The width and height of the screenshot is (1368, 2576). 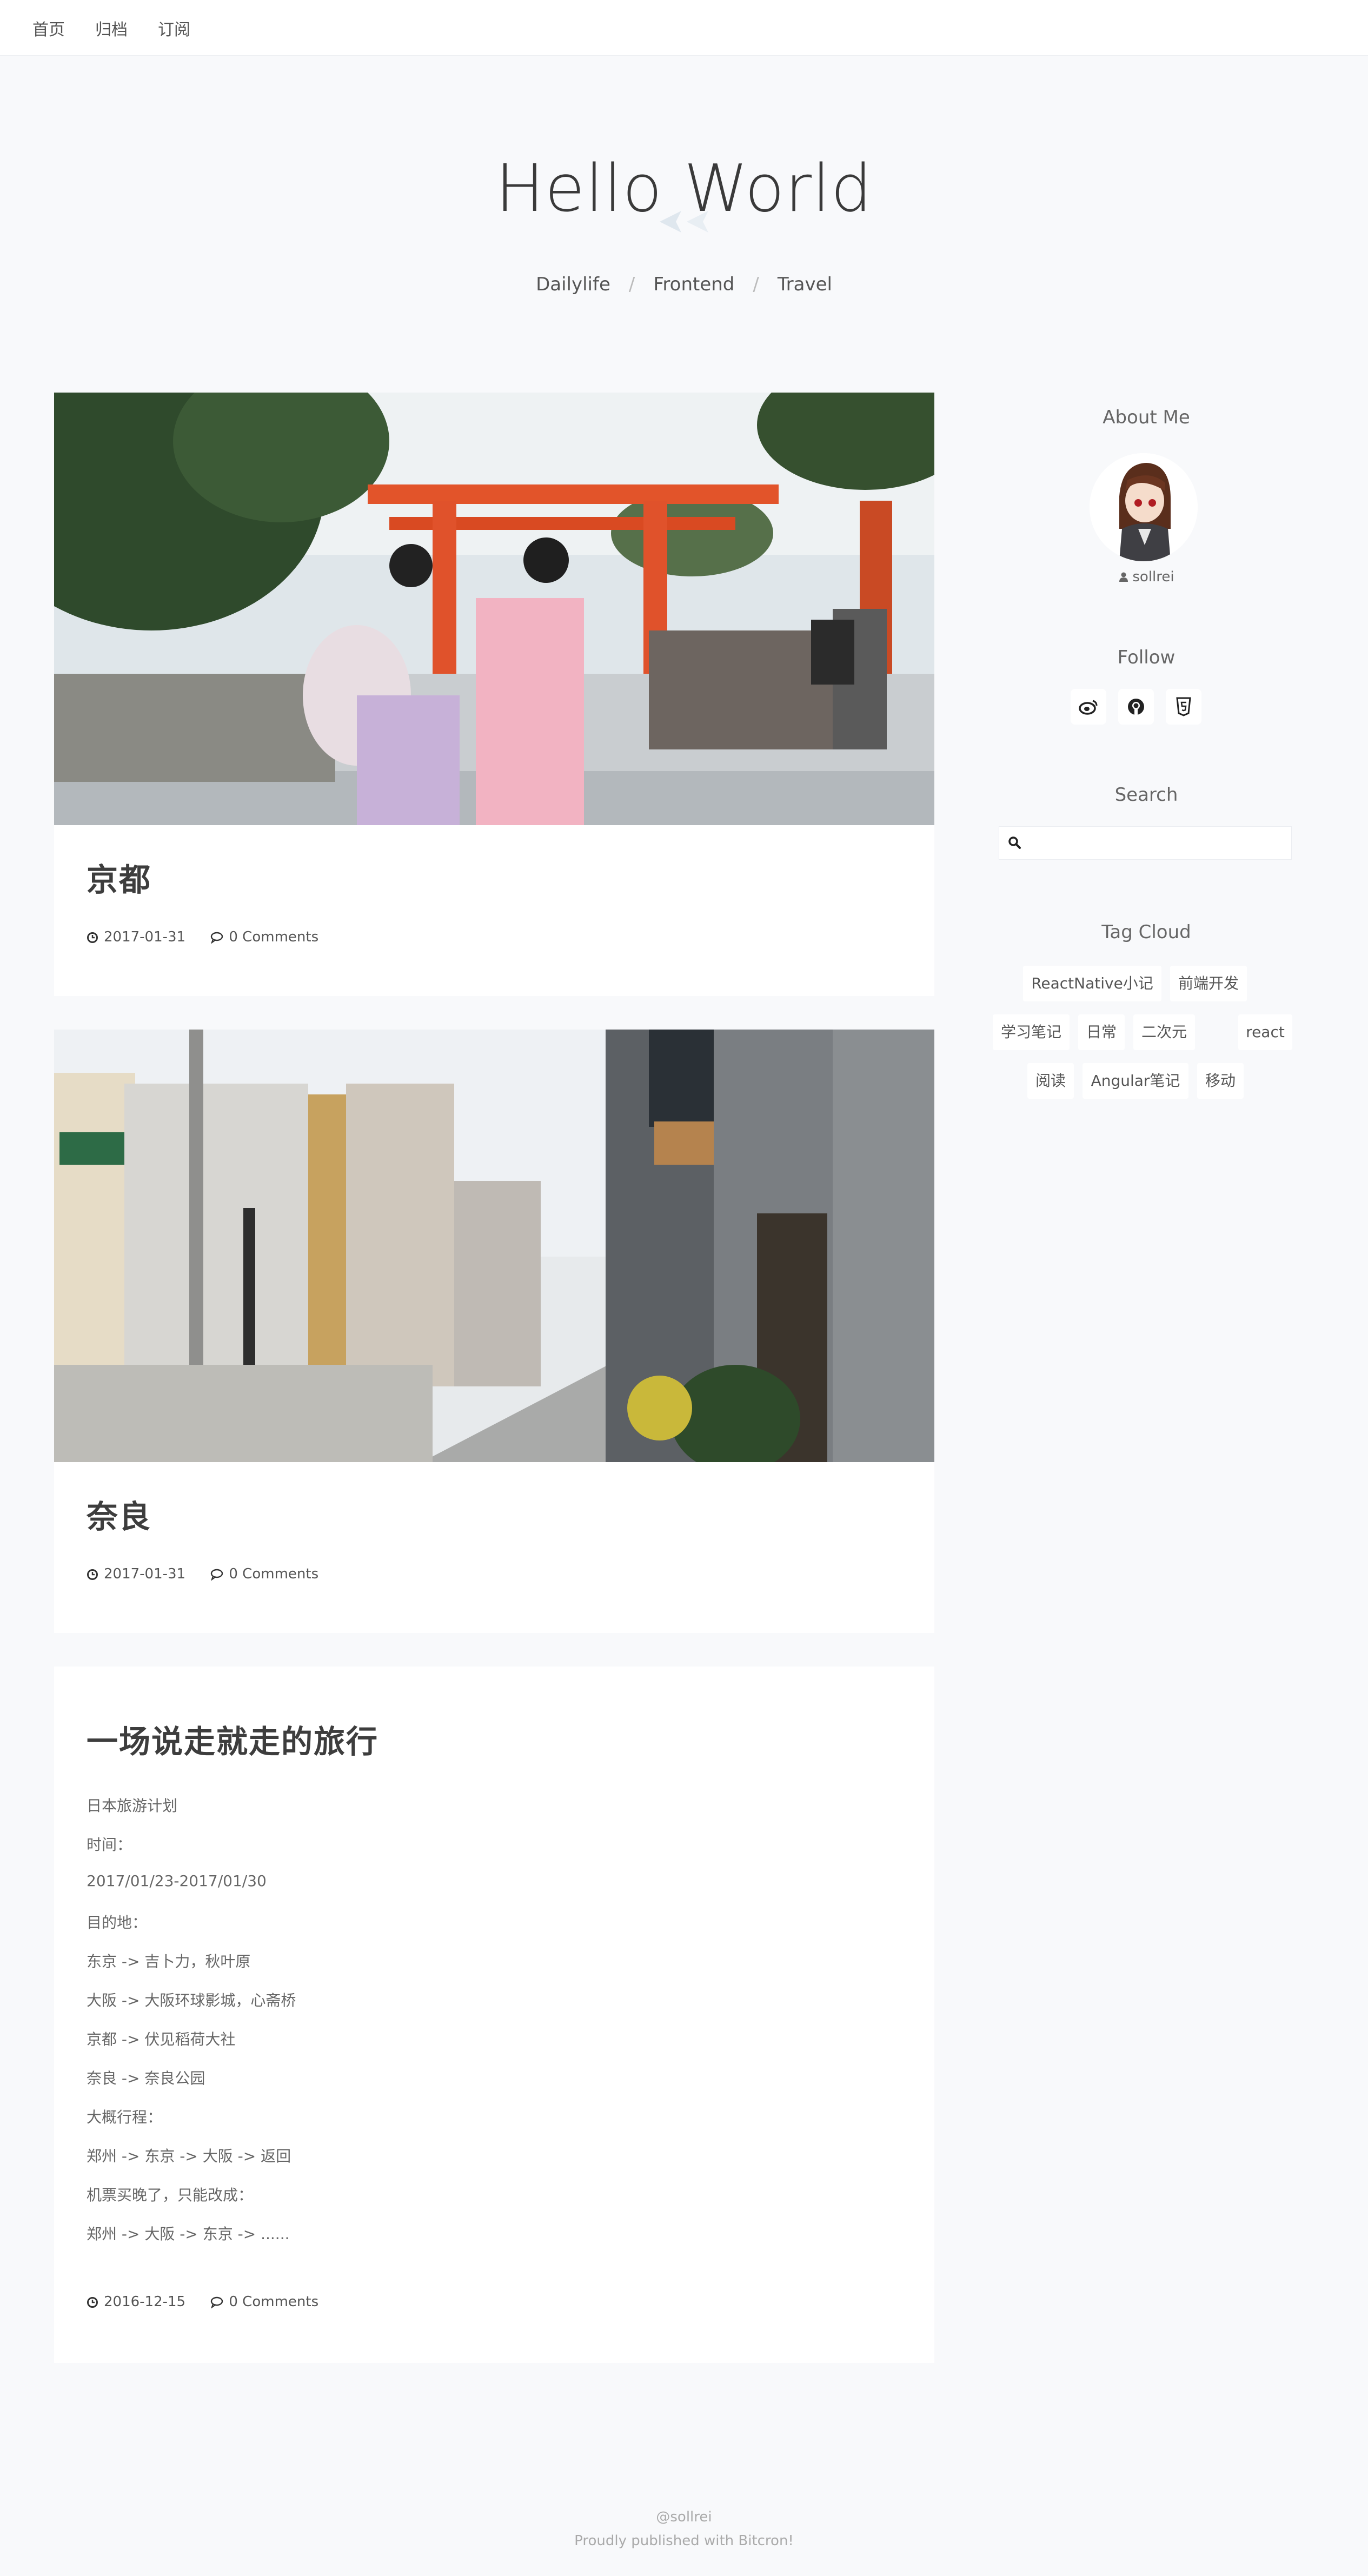 I want to click on nav-home-link: 首页, so click(x=48, y=28).